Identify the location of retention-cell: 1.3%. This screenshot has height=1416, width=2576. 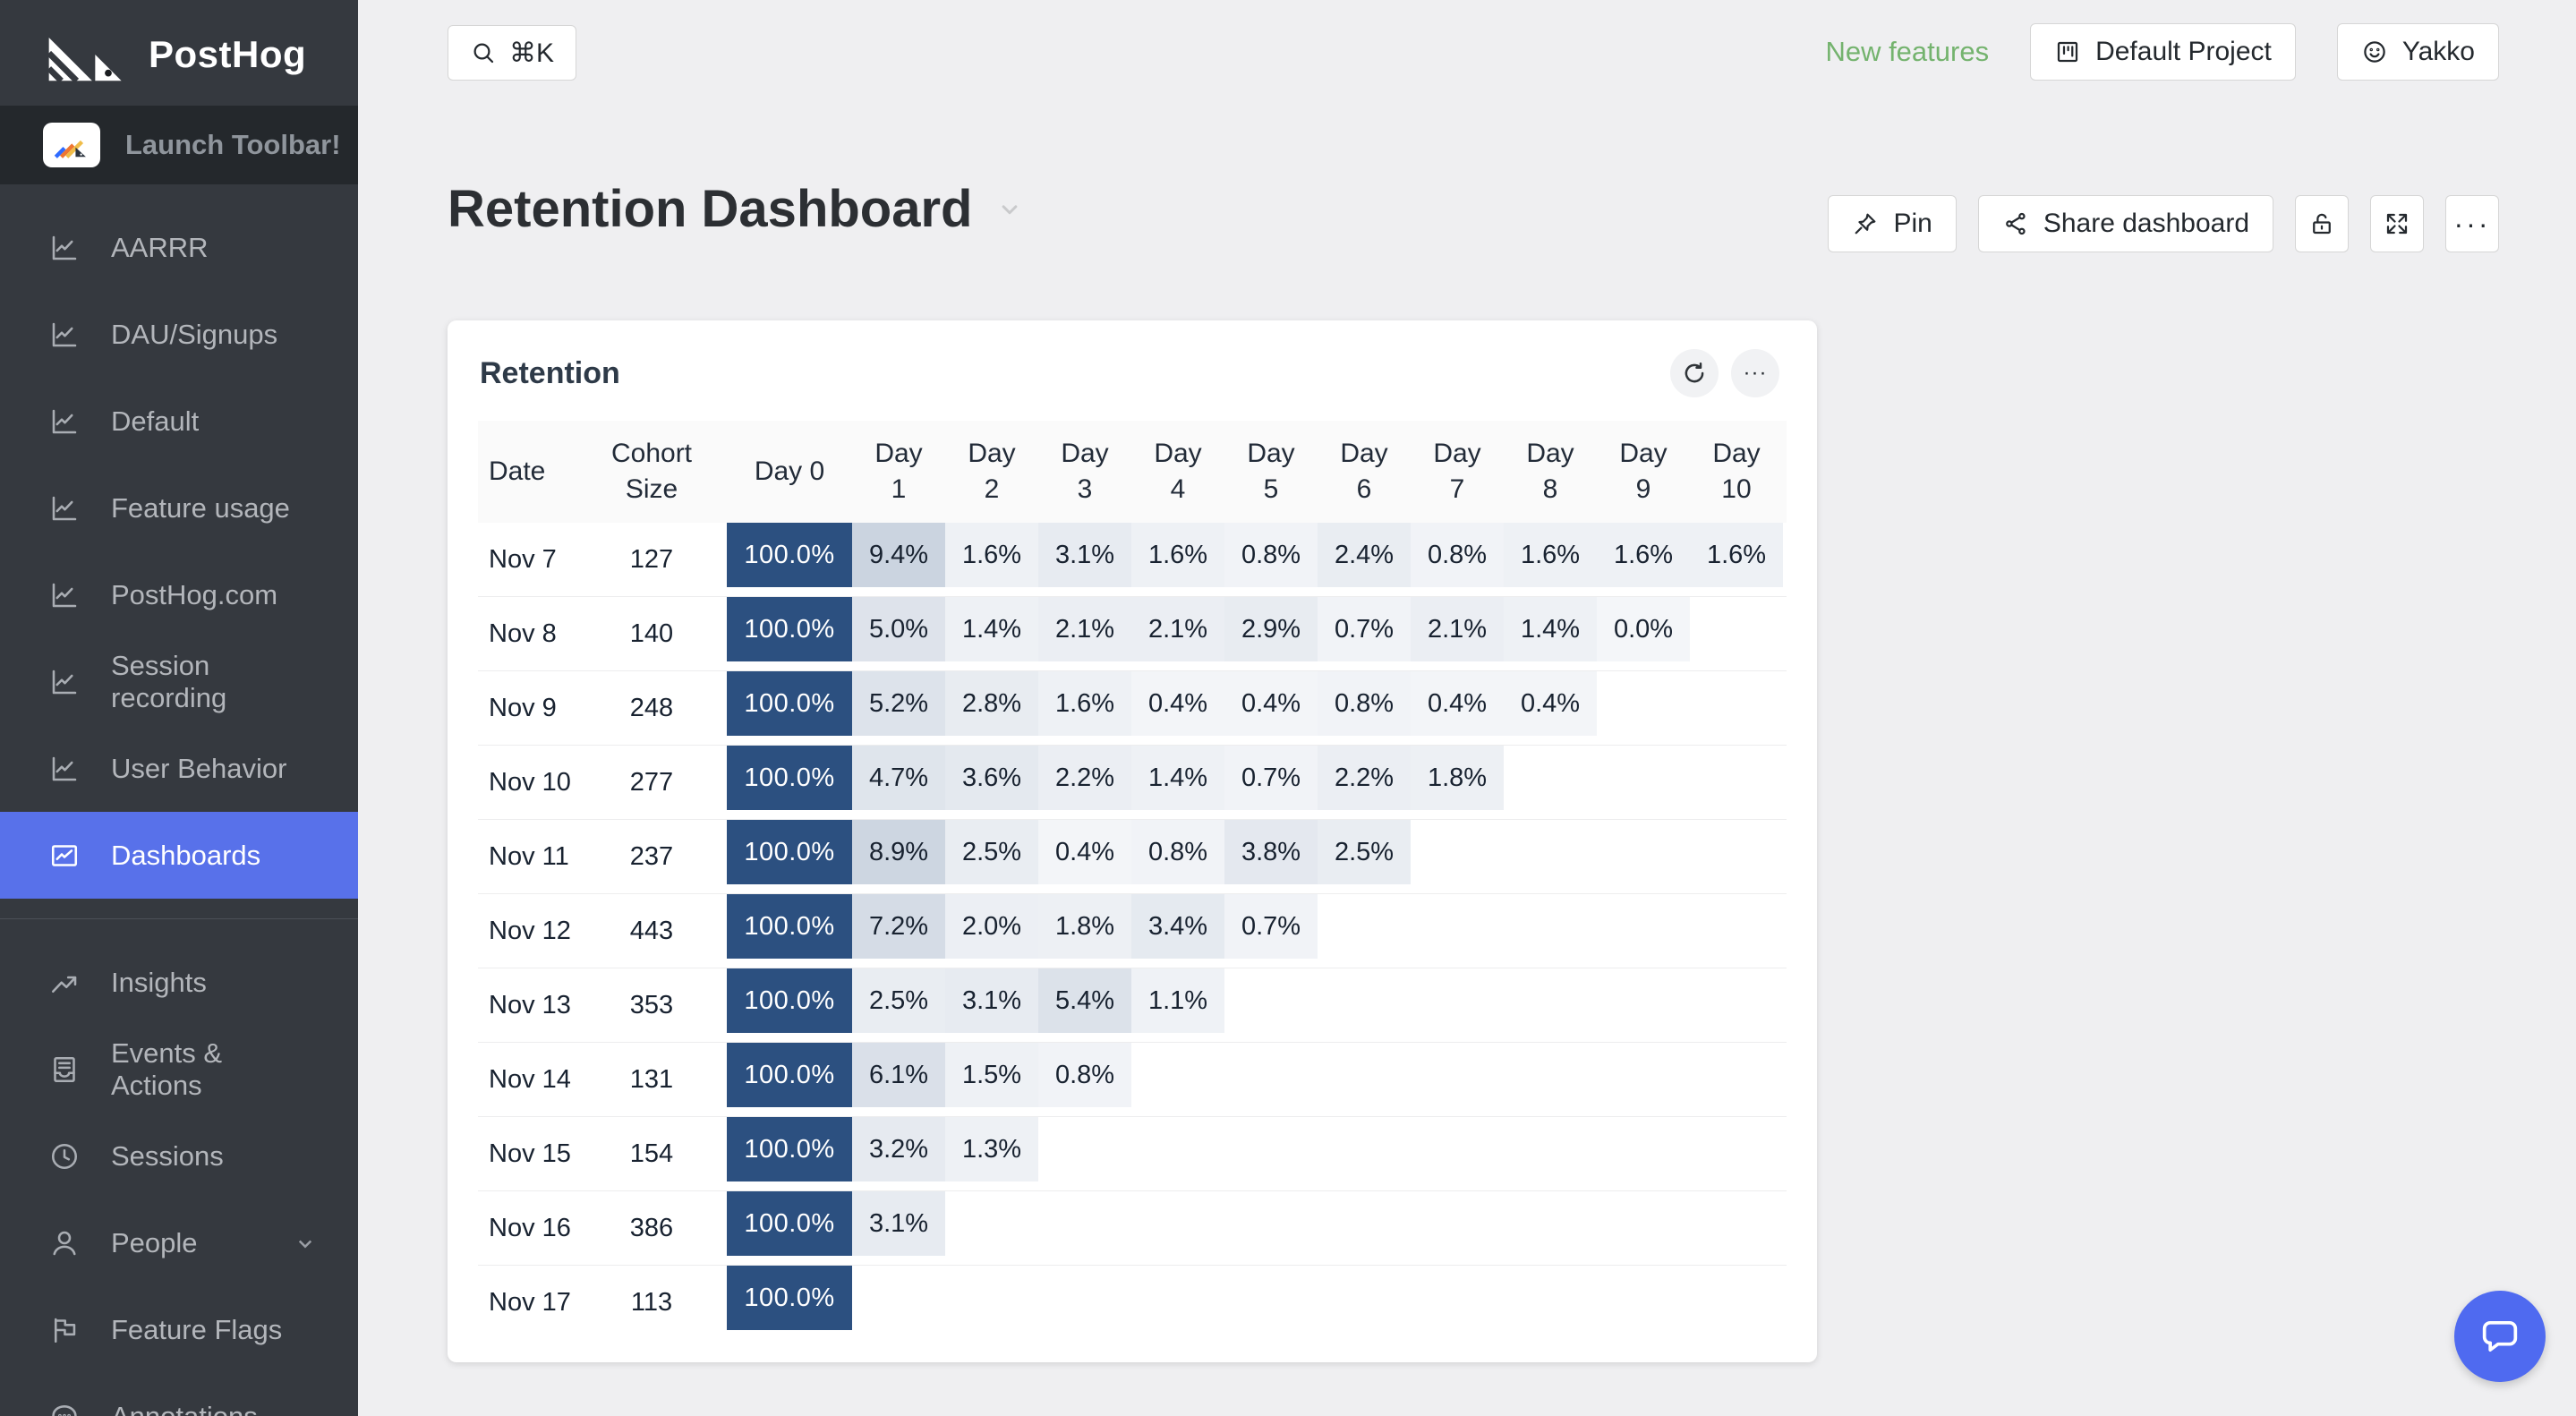
(991, 1153).